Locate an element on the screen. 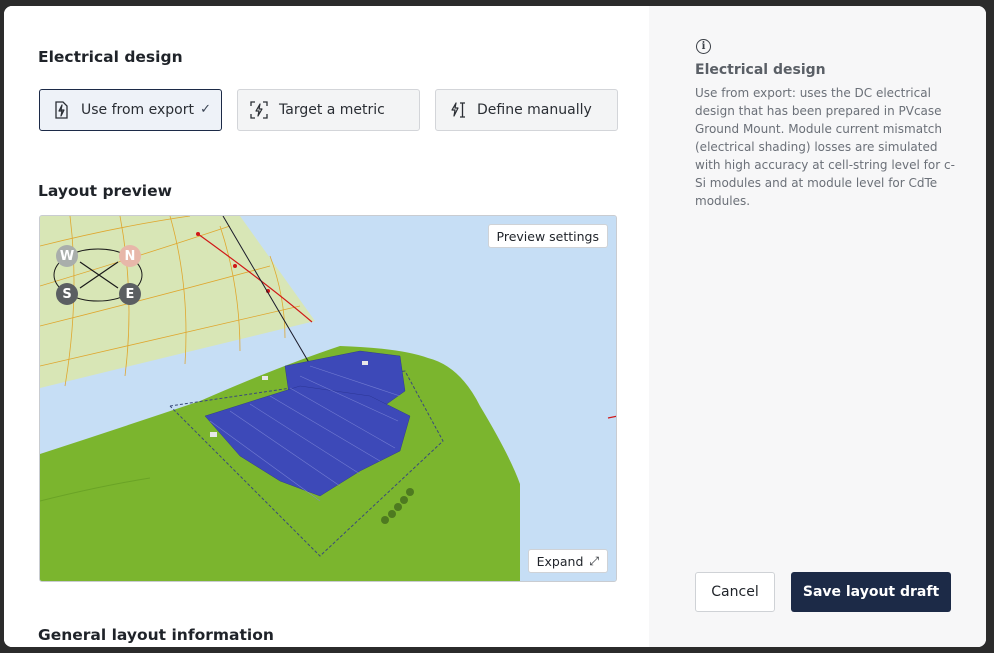 Image resolution: width=994 pixels, height=653 pixels. expand-label: Expand is located at coordinates (560, 561).